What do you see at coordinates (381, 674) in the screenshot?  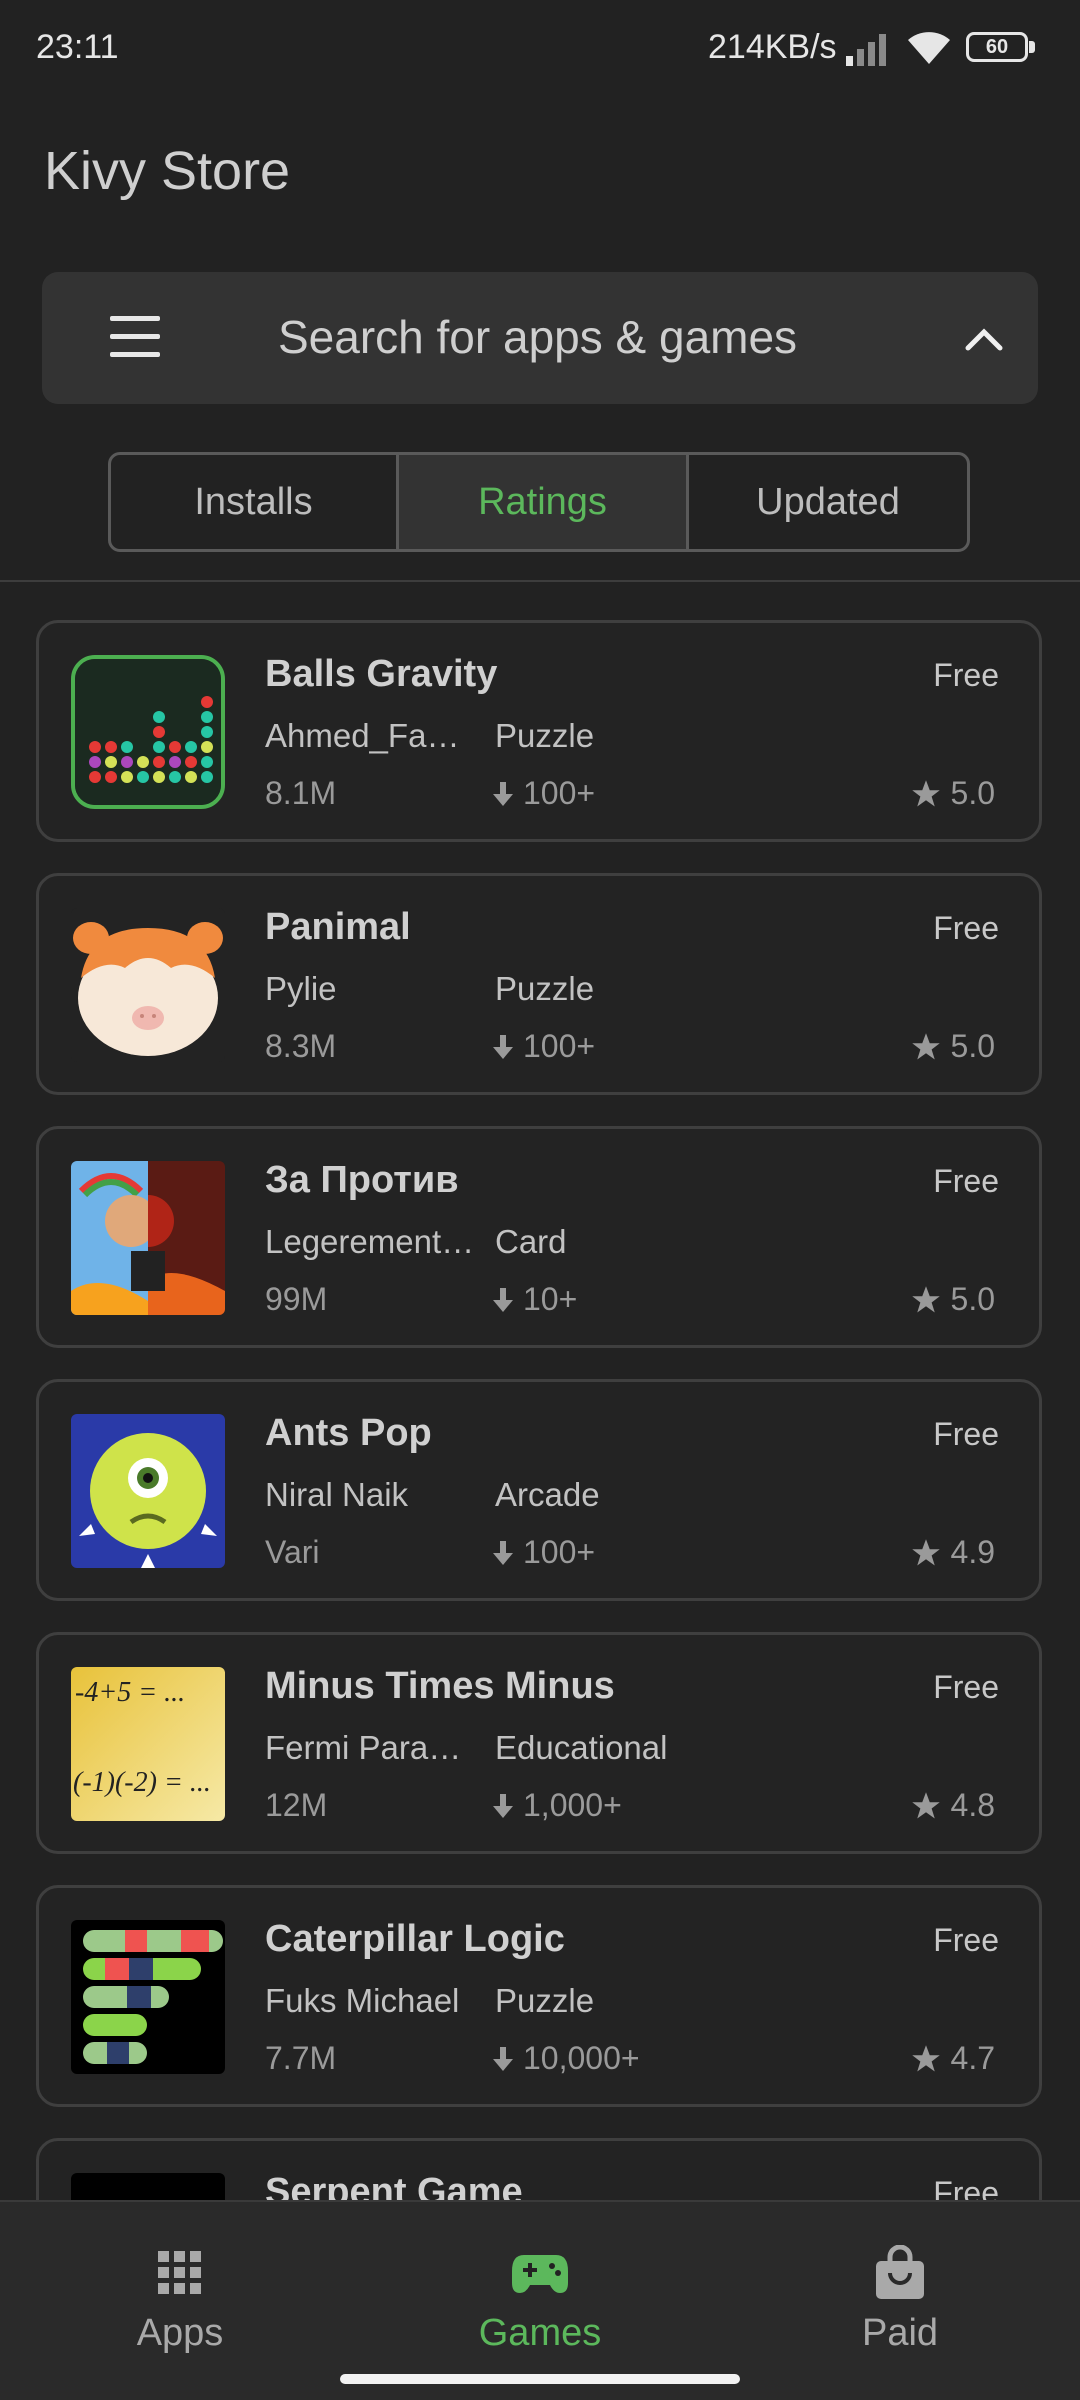 I see `app-name: Balls Gravity` at bounding box center [381, 674].